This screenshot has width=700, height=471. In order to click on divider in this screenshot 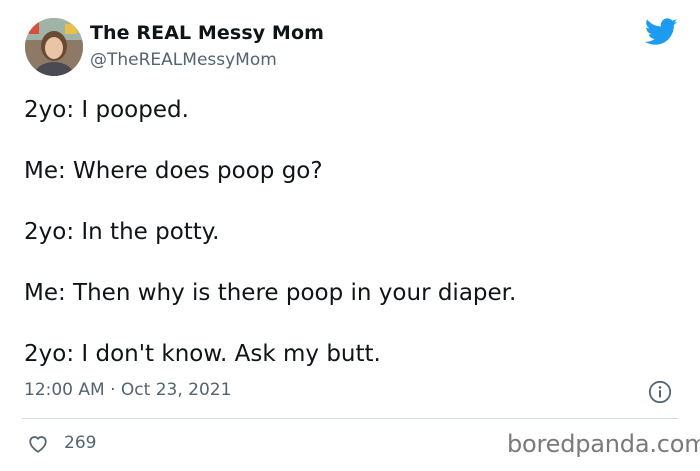, I will do `click(350, 418)`.